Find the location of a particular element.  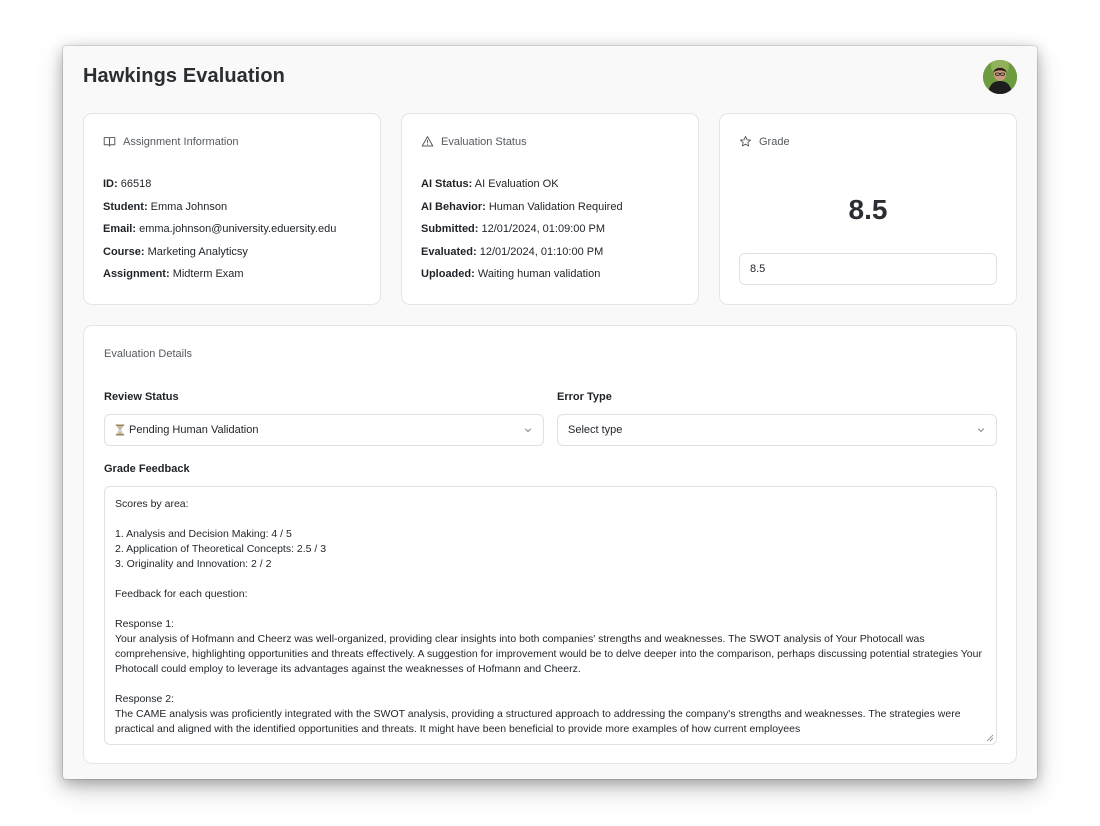

info-value: Emma Johnson is located at coordinates (189, 206).